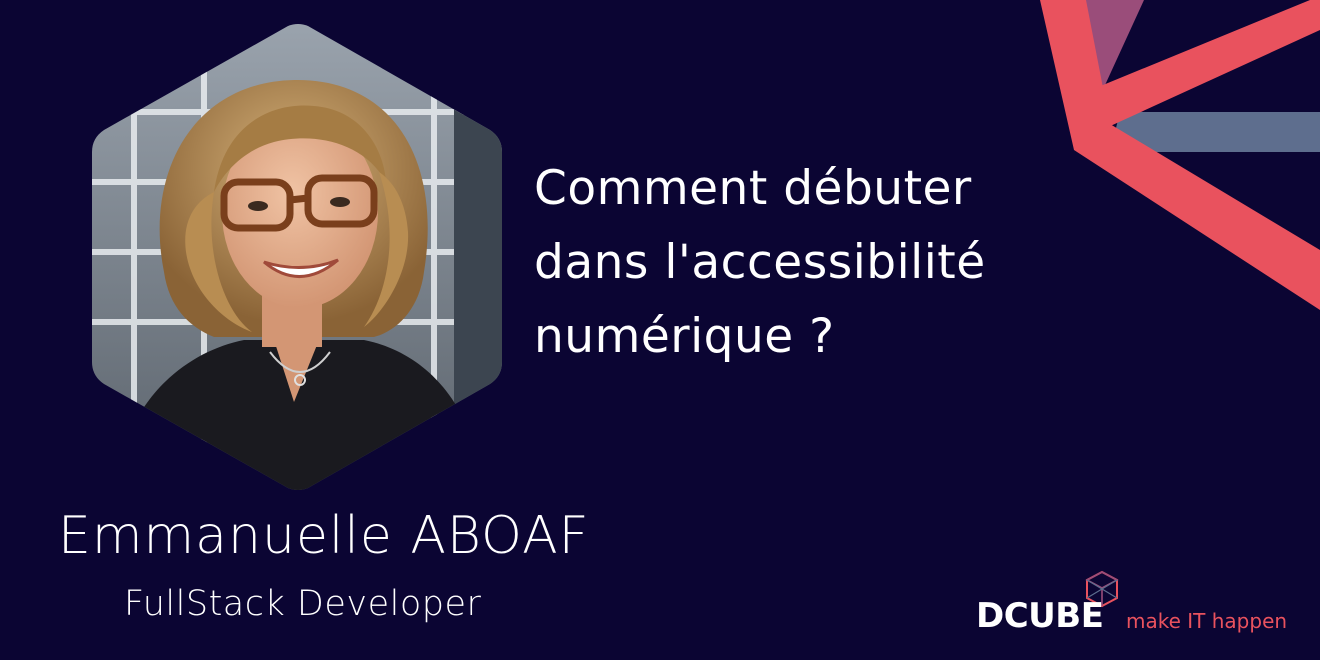  Describe the element at coordinates (1040, 616) in the screenshot. I see `brand-name: Dcube` at that location.